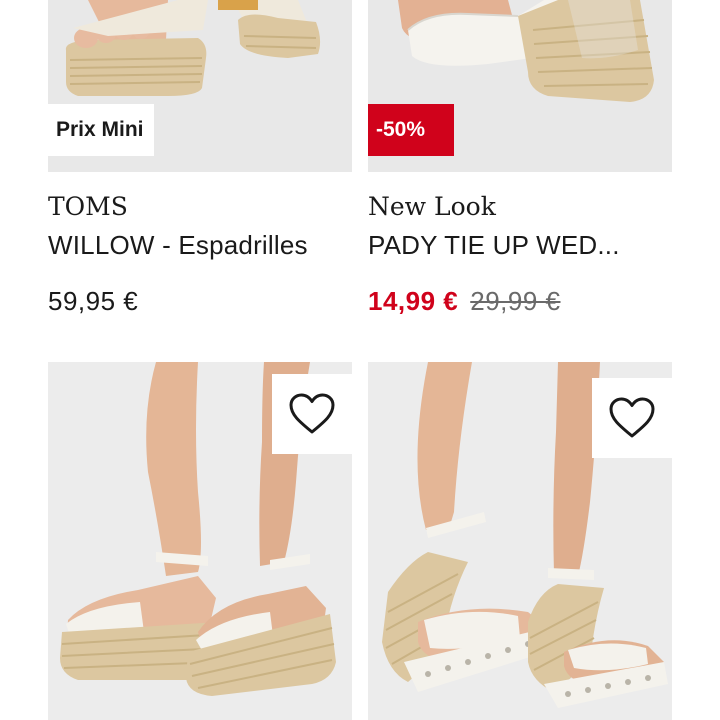 Image resolution: width=720 pixels, height=720 pixels. What do you see at coordinates (432, 206) in the screenshot?
I see `product-brand: New Look` at bounding box center [432, 206].